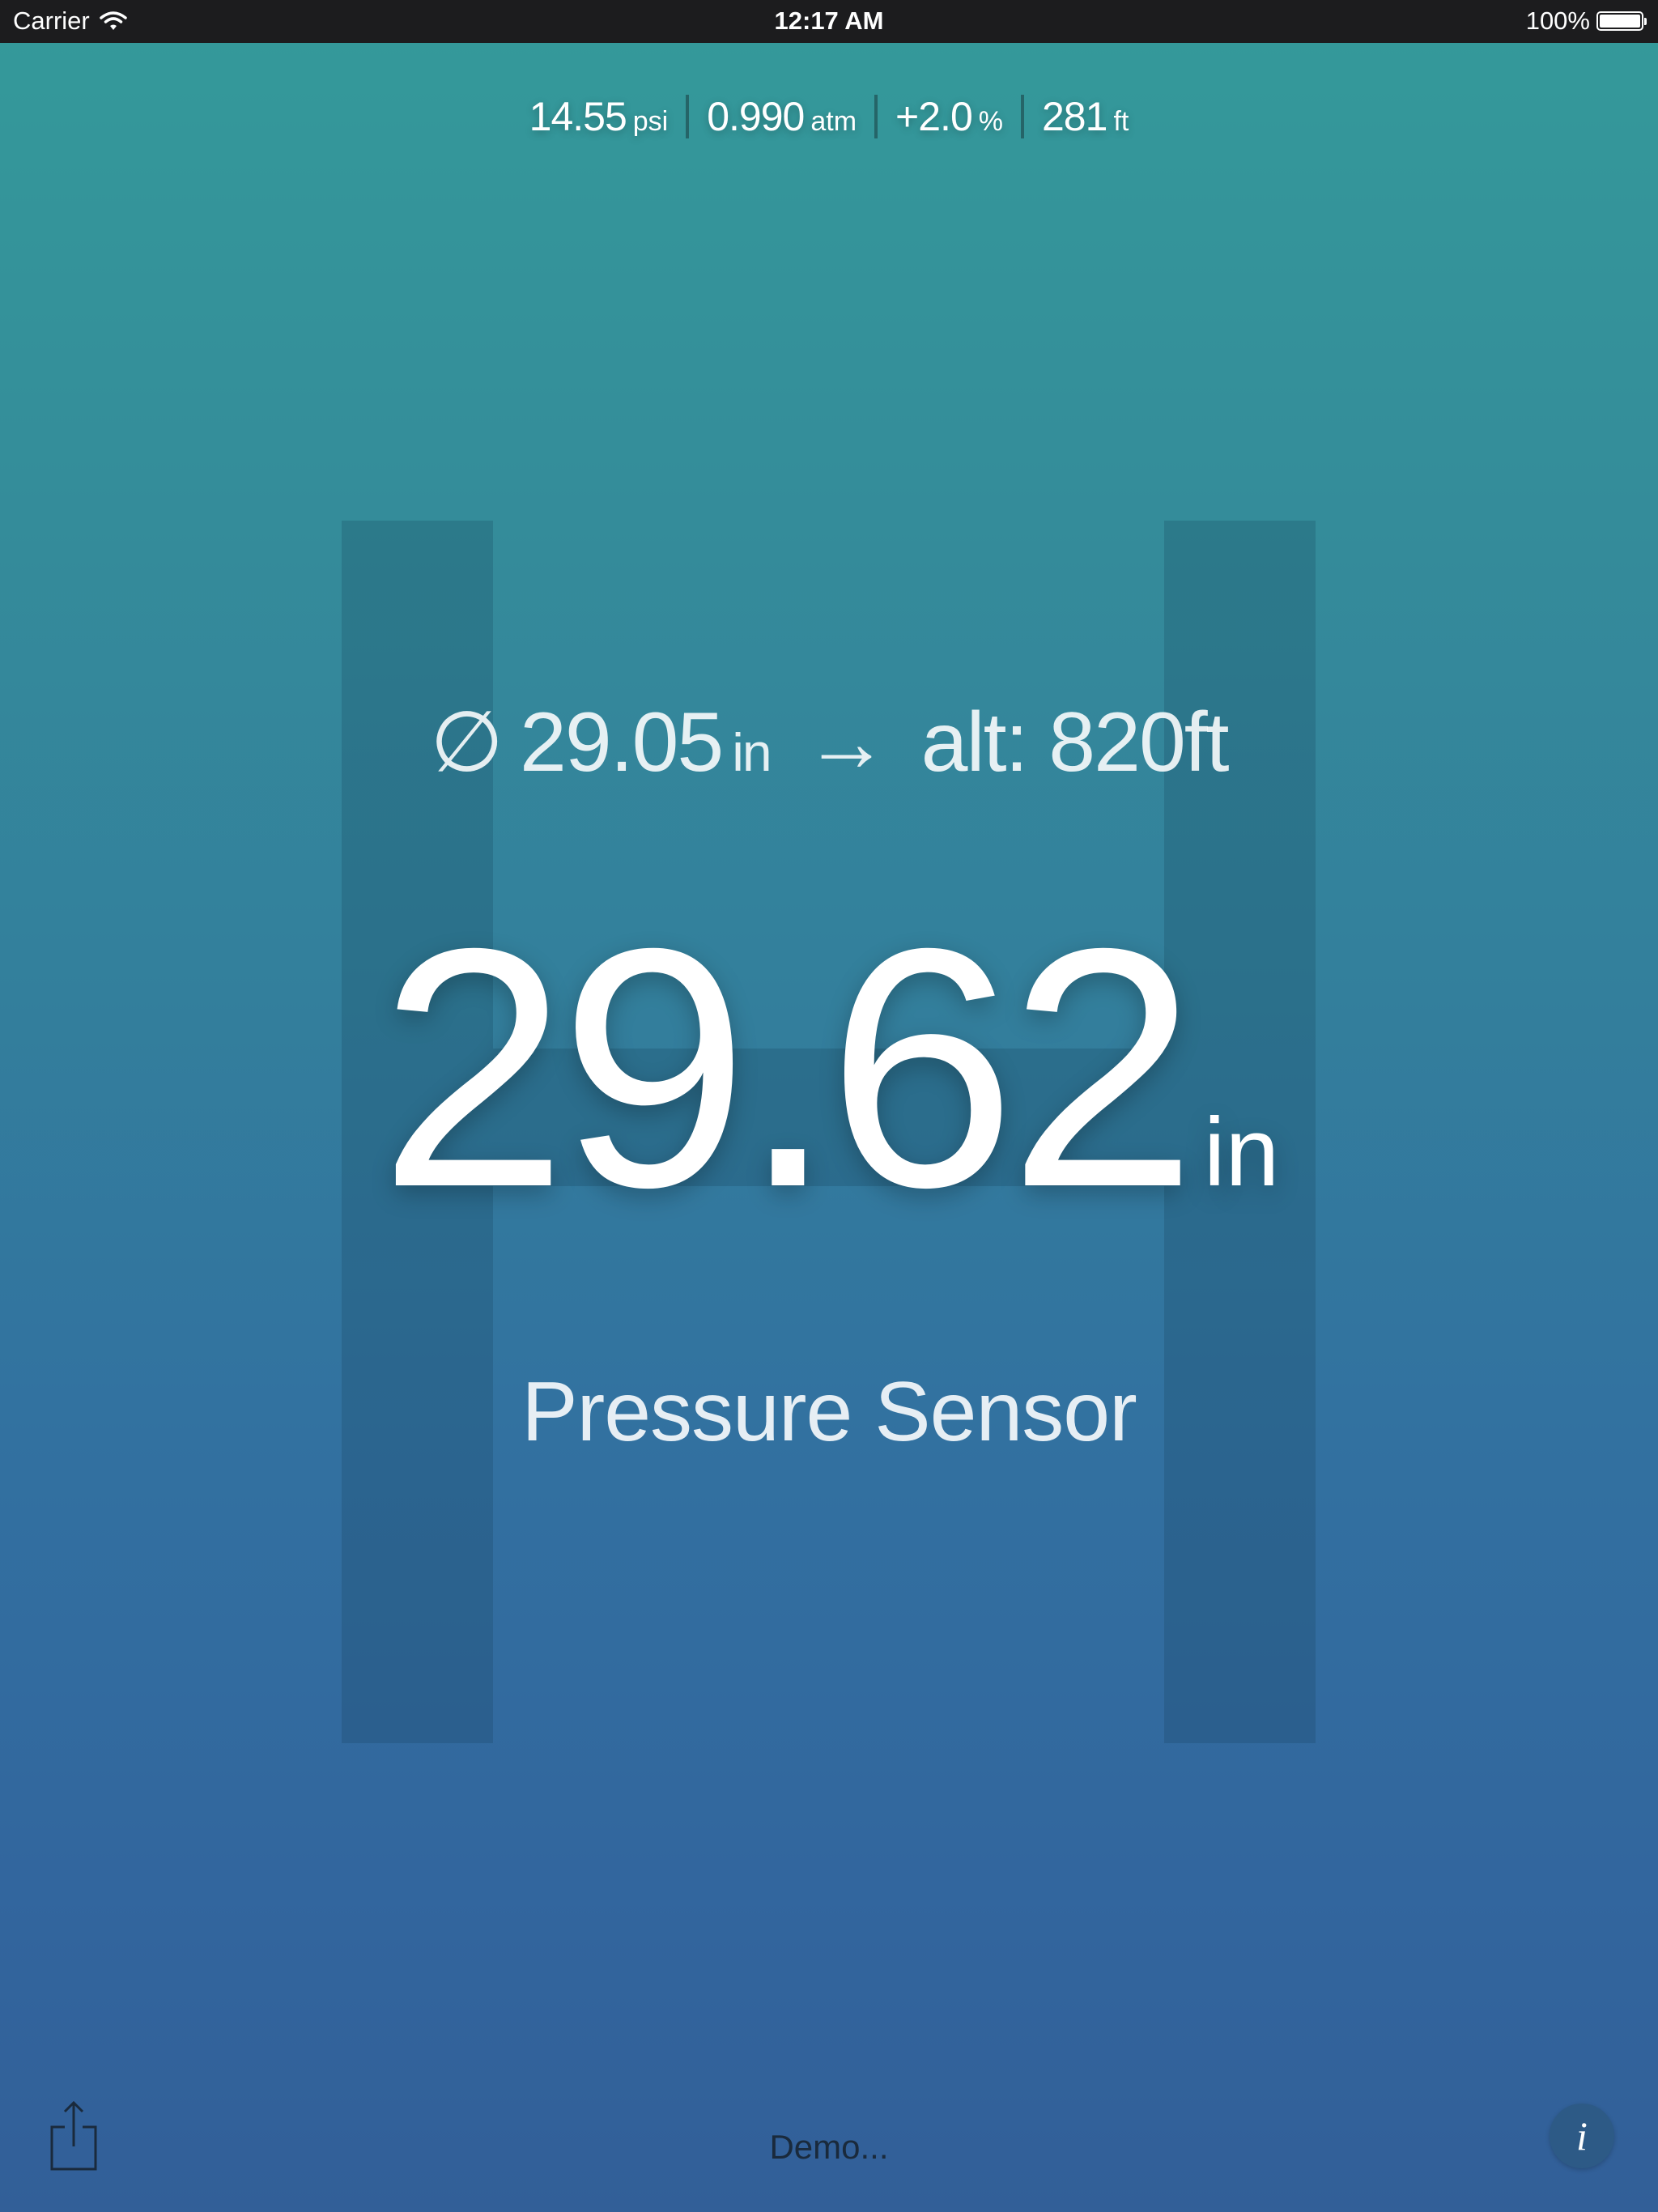 This screenshot has height=2212, width=1658. I want to click on status-time: 12:17 AM, so click(829, 21).